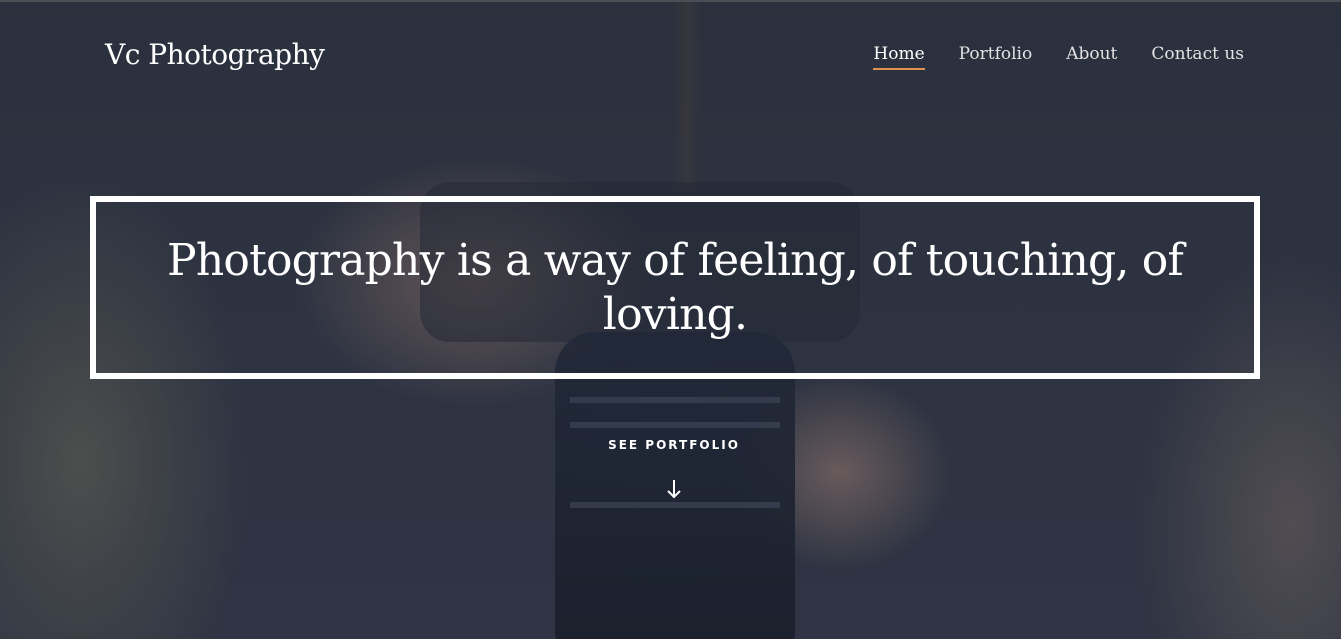 This screenshot has width=1341, height=639. Describe the element at coordinates (1197, 57) in the screenshot. I see `nav-item-contact: Contact us` at that location.